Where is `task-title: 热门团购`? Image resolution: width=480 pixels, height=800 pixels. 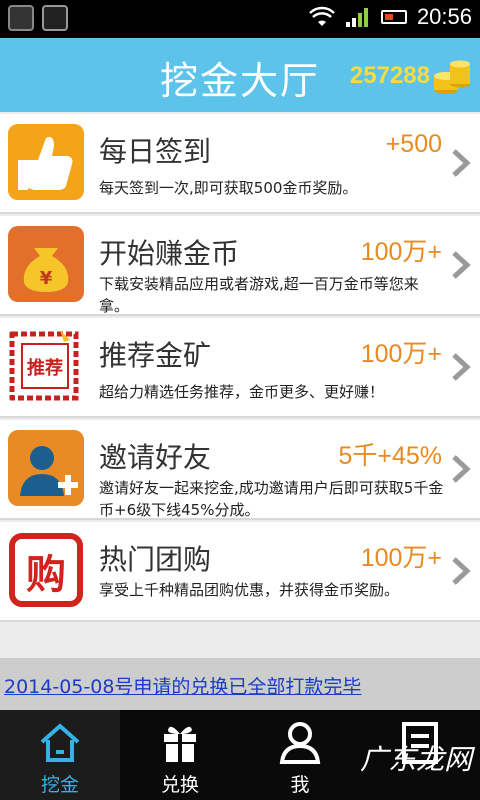 task-title: 热门团购 is located at coordinates (155, 559).